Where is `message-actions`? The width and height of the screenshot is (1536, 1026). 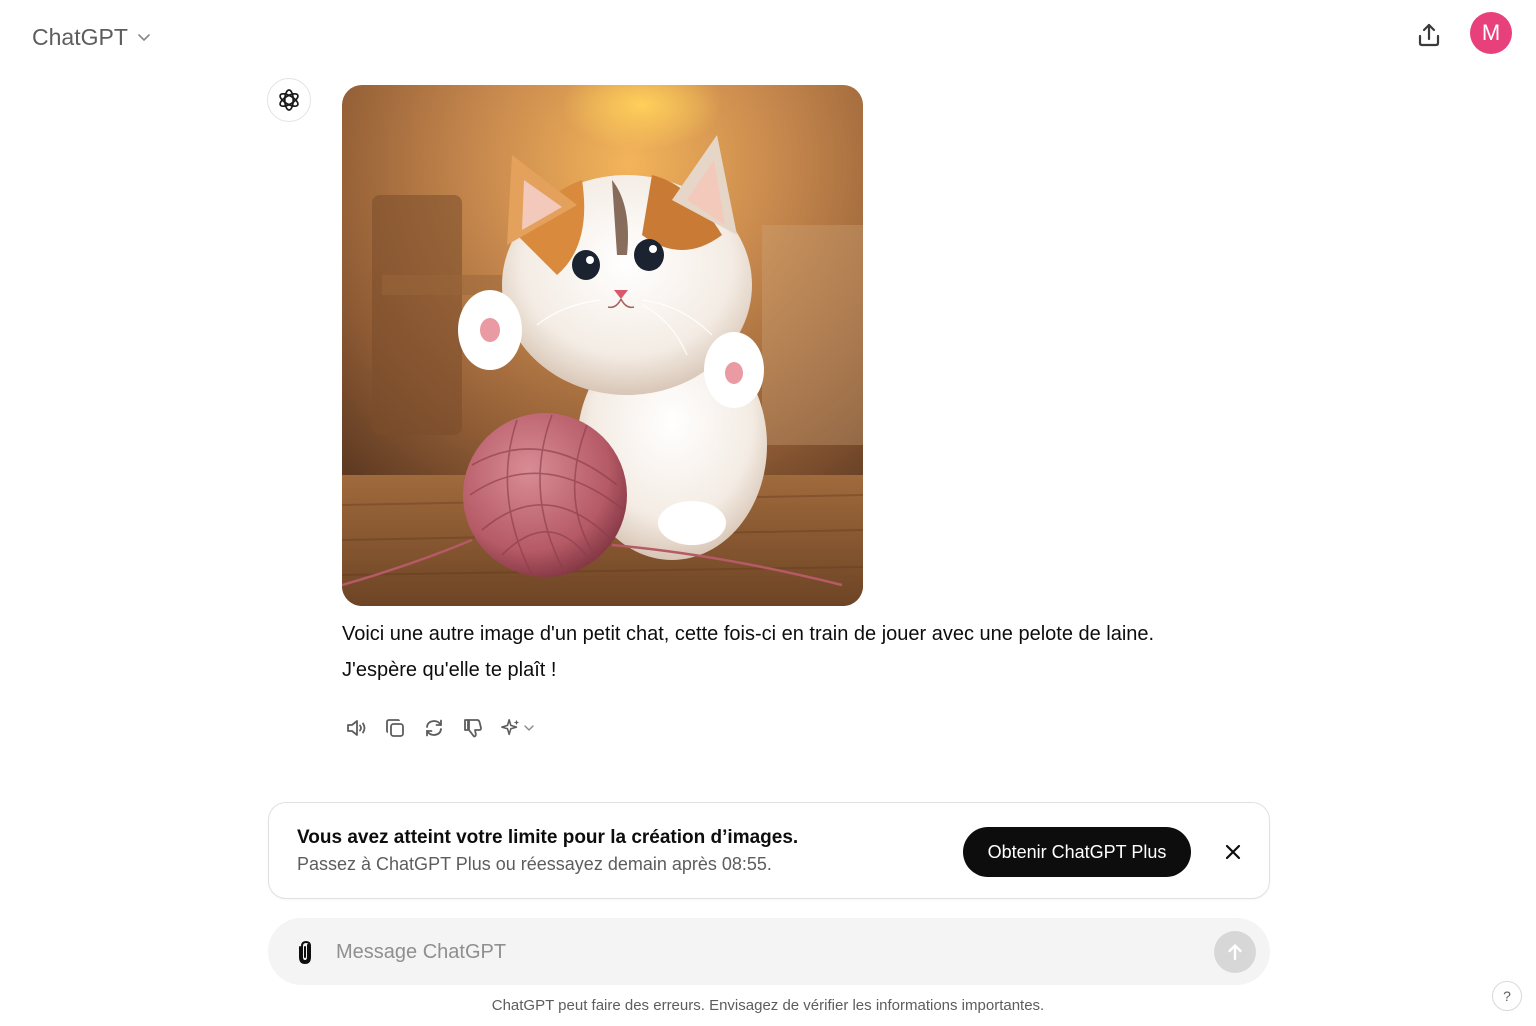 message-actions is located at coordinates (439, 728).